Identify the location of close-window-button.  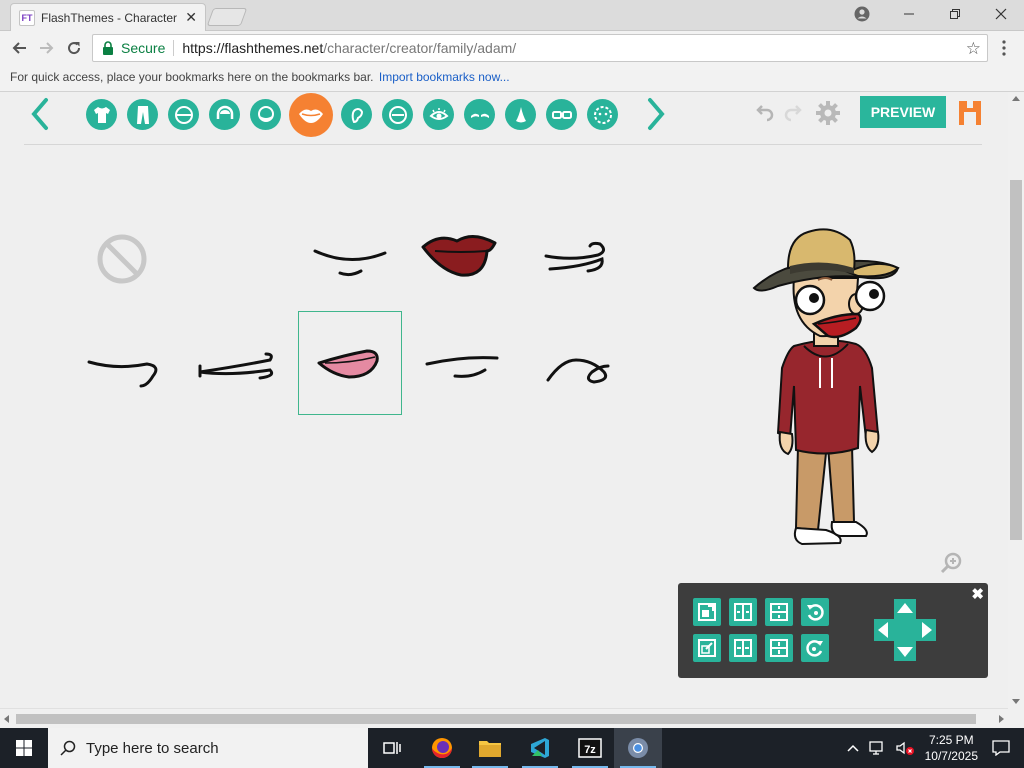
(1001, 14).